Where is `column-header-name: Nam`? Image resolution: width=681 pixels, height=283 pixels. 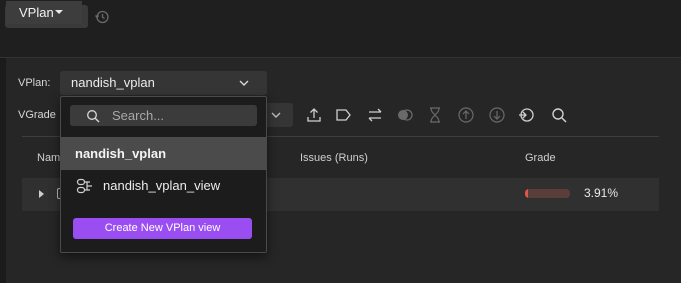 column-header-name: Nam is located at coordinates (48, 158).